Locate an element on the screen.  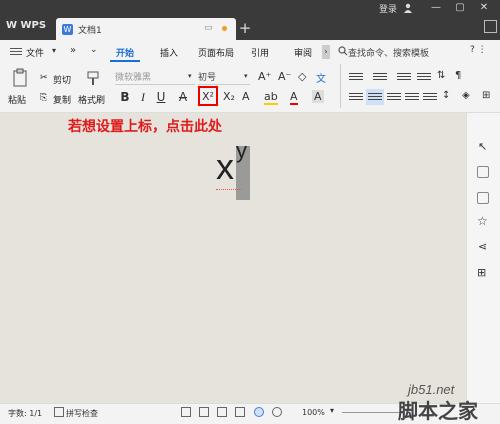
bold-button: B is located at coordinates (125, 97).